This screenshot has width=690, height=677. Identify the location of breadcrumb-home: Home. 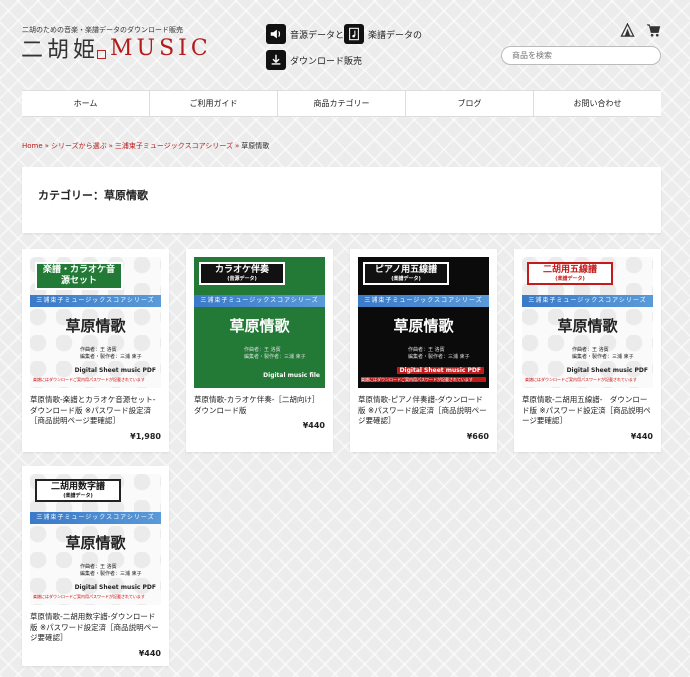
(32, 146).